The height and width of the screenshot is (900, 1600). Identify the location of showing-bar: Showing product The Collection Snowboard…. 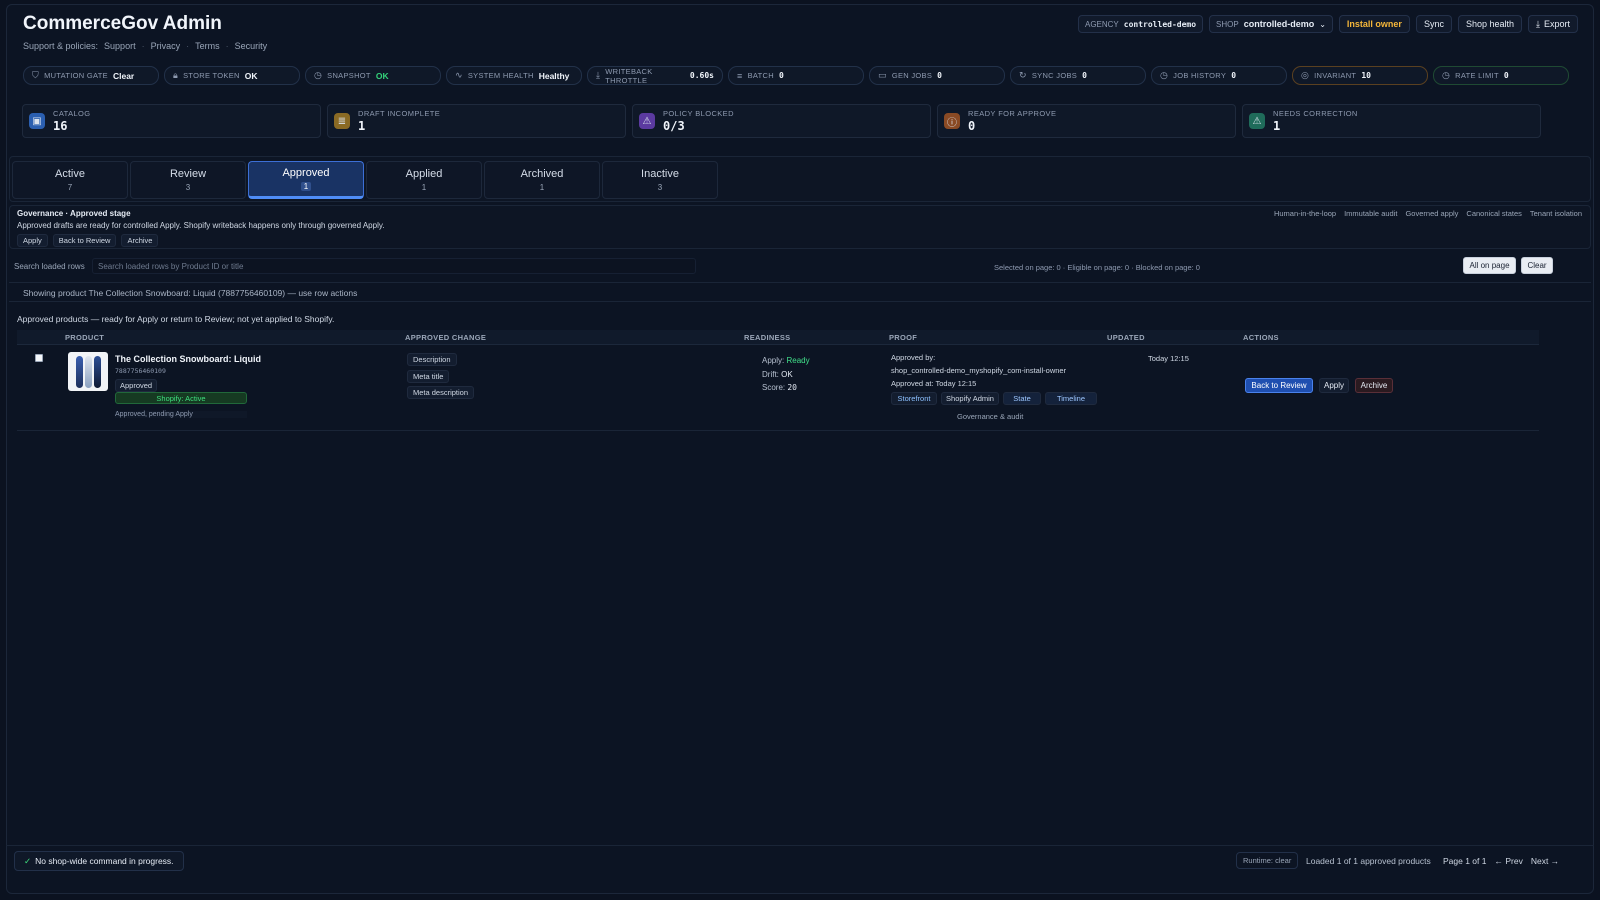
(800, 292).